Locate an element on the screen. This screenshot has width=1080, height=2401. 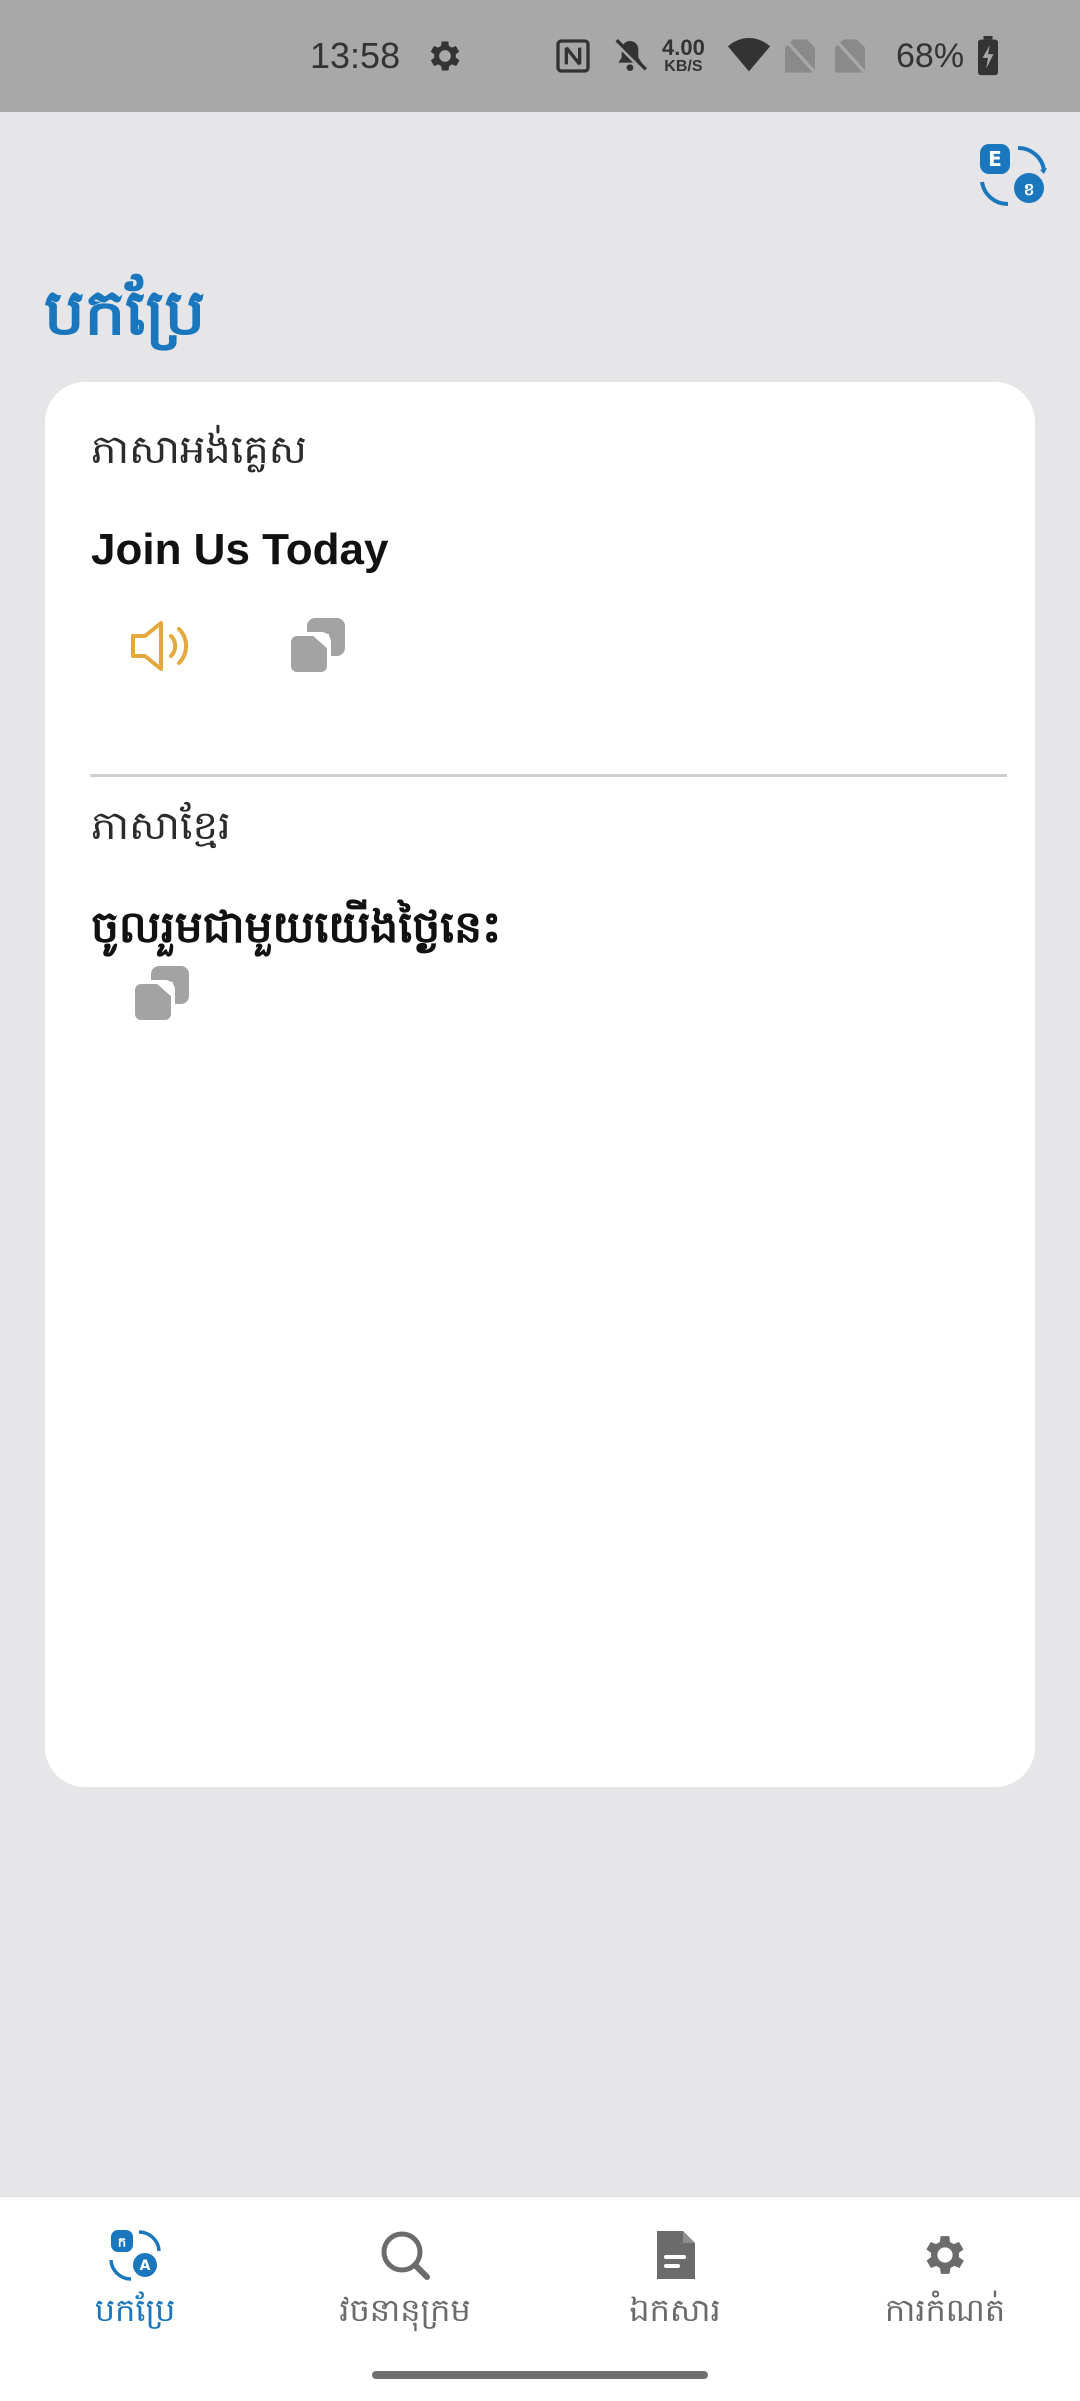
nav-translate-label: បកប្រែ is located at coordinates (135, 2310).